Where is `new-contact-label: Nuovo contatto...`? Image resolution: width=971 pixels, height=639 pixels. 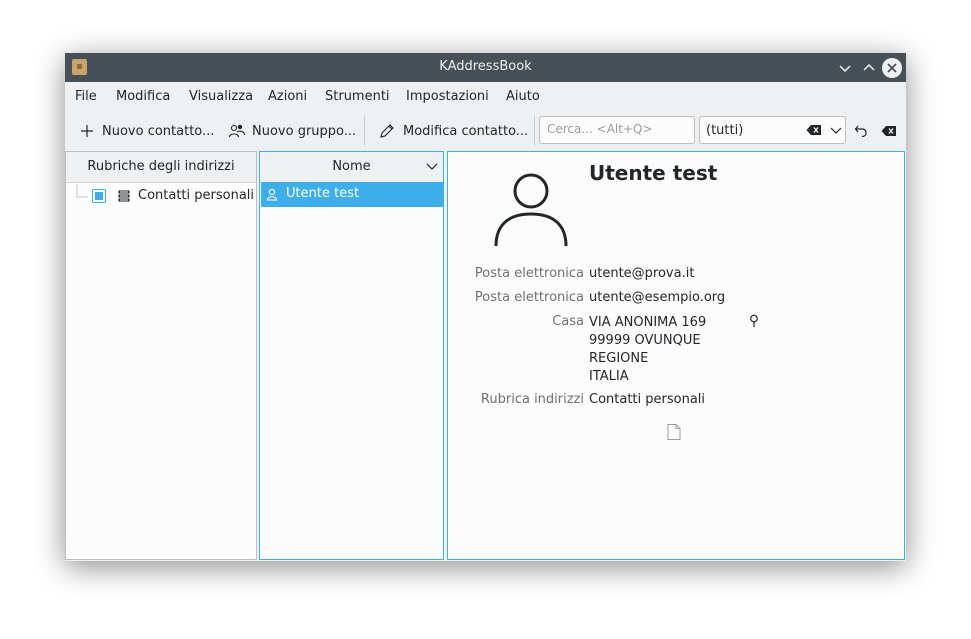 new-contact-label: Nuovo contatto... is located at coordinates (158, 131).